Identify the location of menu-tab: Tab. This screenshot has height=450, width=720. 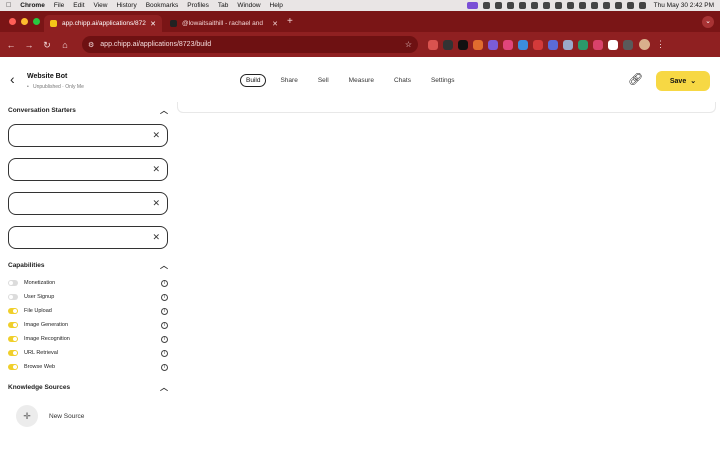
(223, 5).